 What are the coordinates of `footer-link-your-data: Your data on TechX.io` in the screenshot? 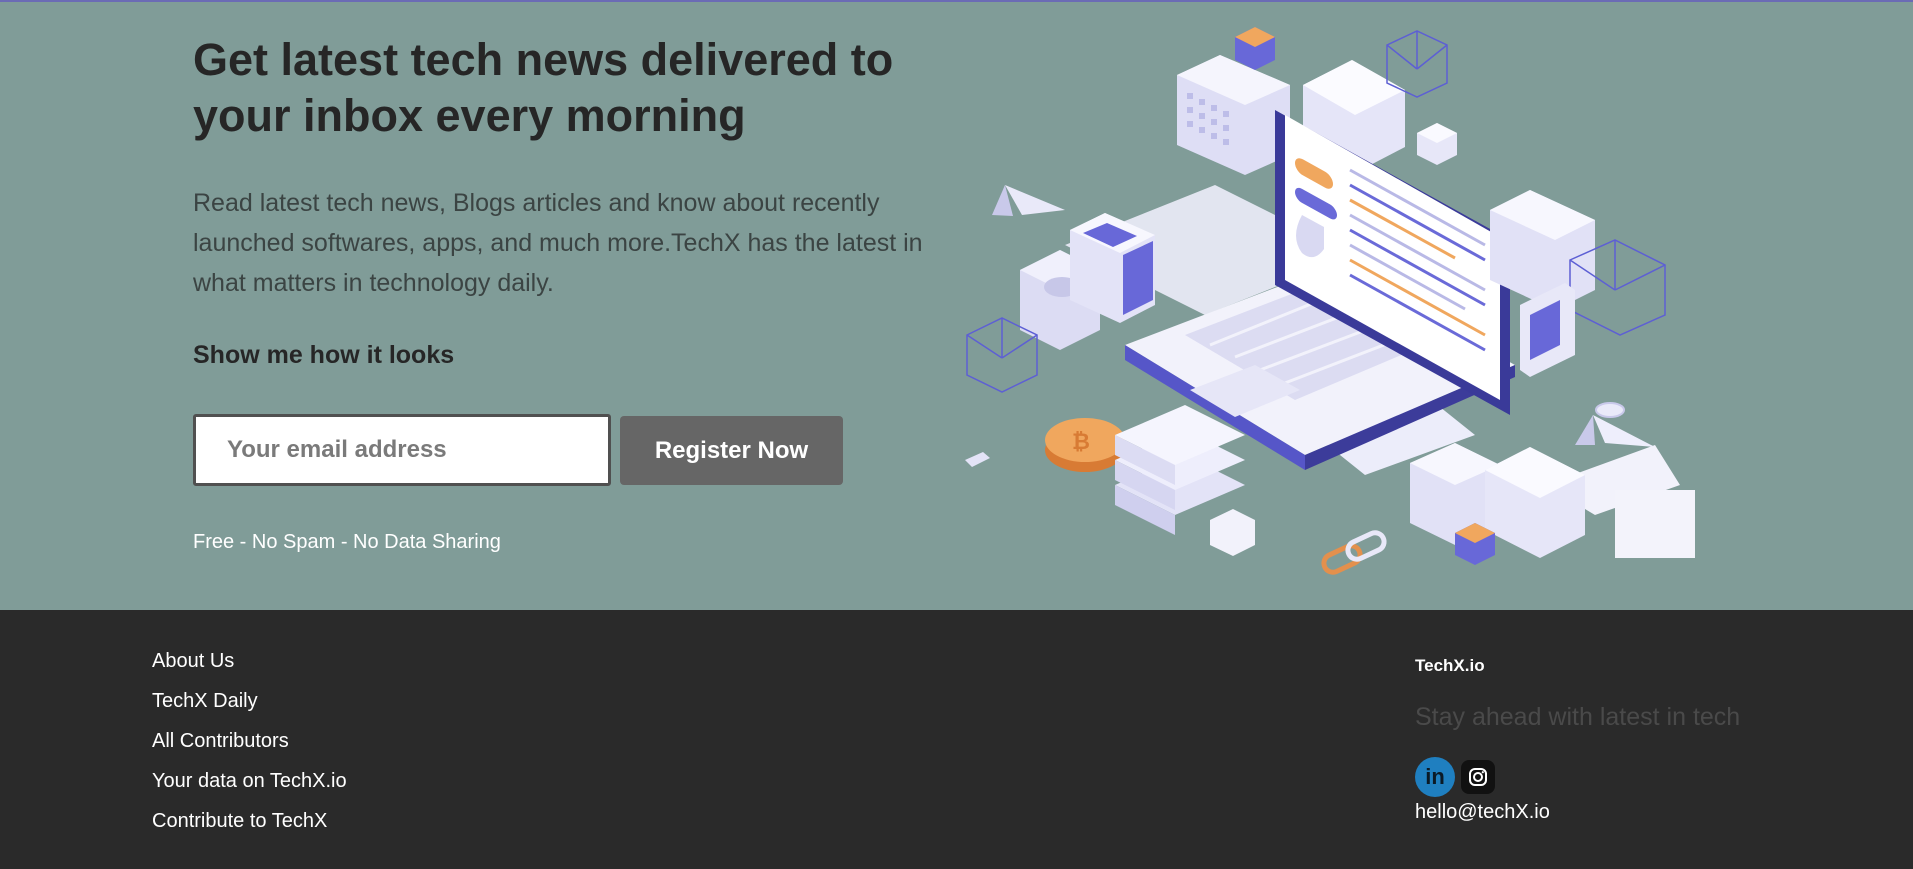 It's located at (249, 781).